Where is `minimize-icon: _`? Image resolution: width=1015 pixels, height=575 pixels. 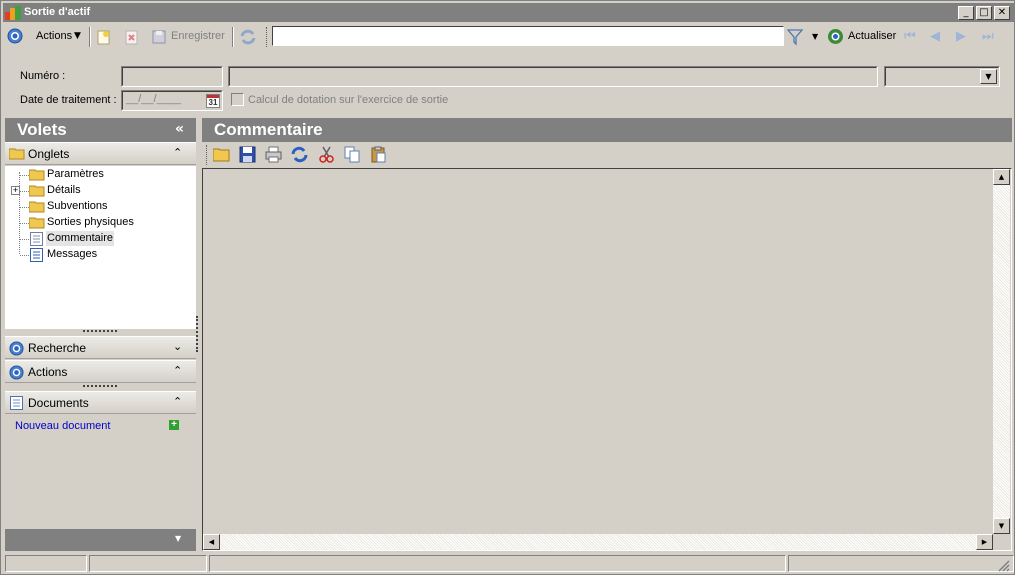
minimize-icon: _ is located at coordinates (966, 12).